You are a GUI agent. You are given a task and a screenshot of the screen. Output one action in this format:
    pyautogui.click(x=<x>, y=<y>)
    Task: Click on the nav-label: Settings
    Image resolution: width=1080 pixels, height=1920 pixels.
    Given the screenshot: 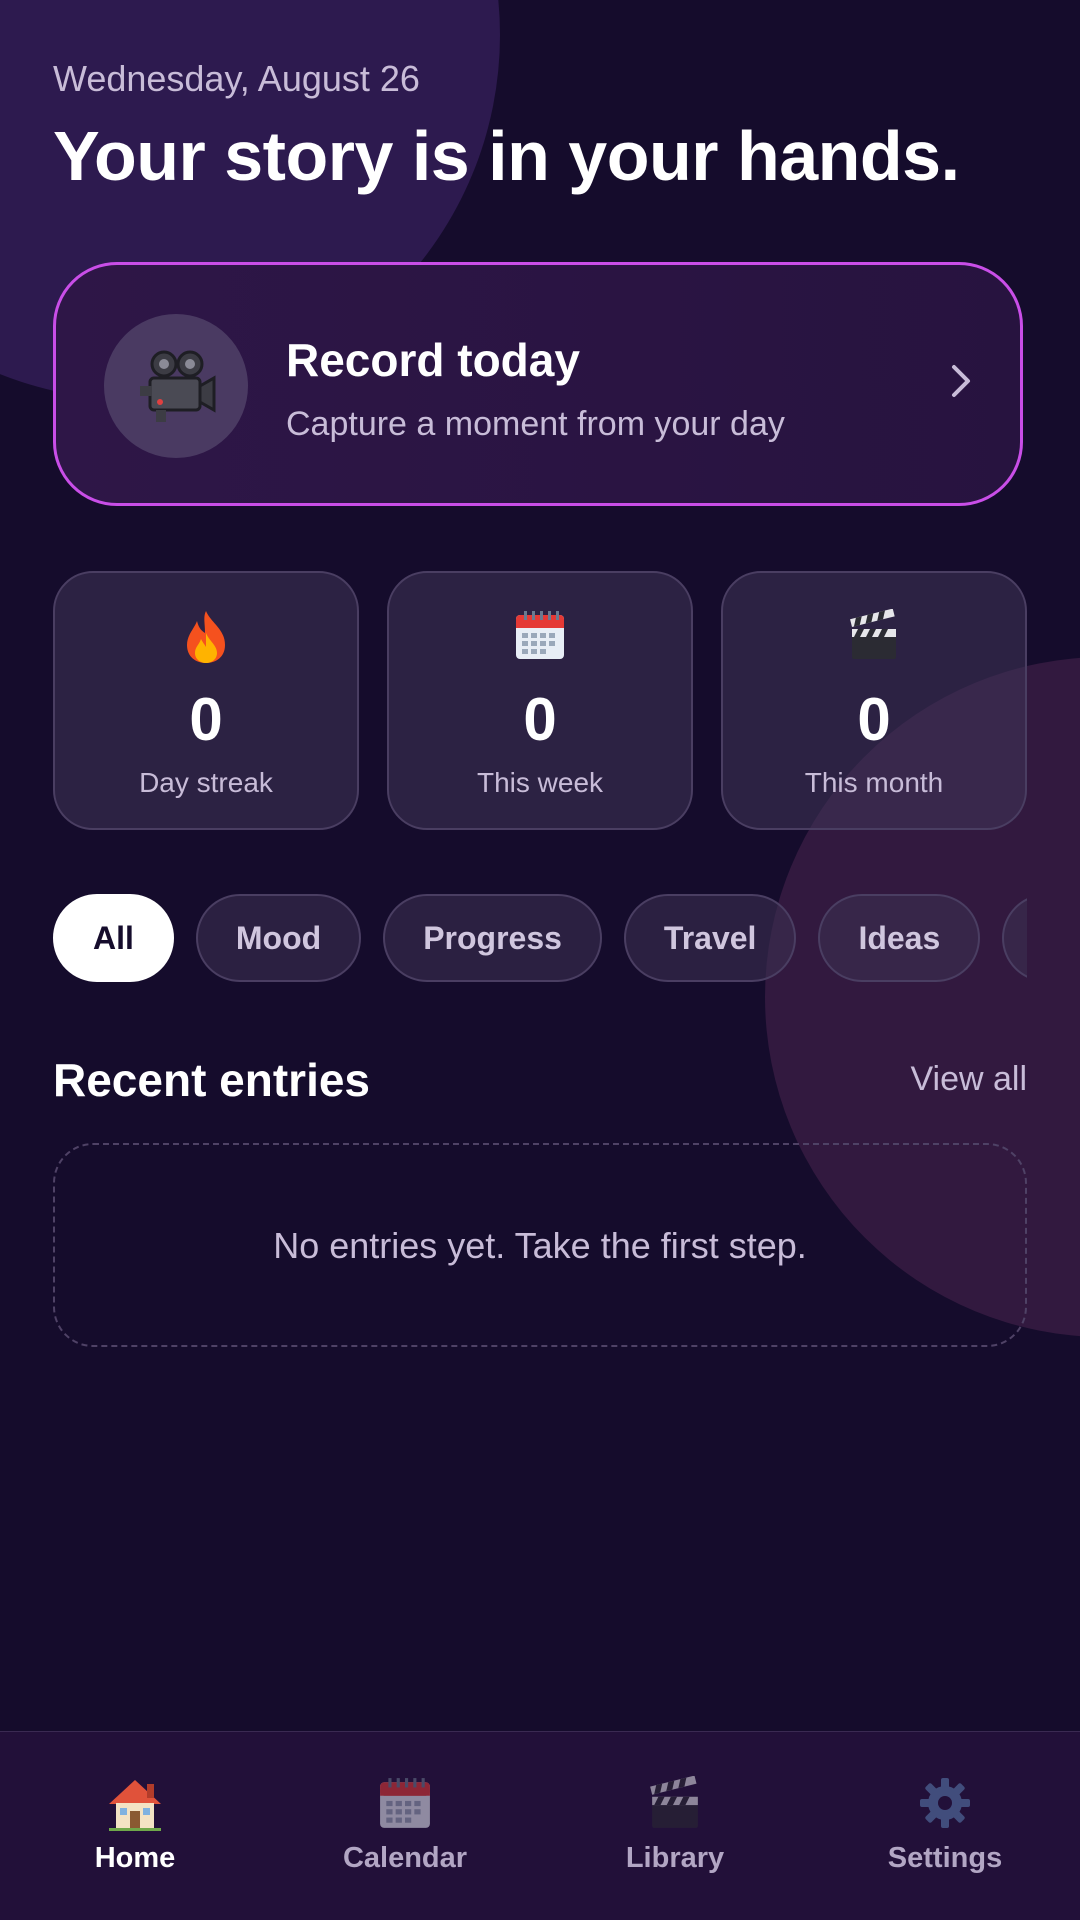 What is the action you would take?
    pyautogui.click(x=945, y=1858)
    